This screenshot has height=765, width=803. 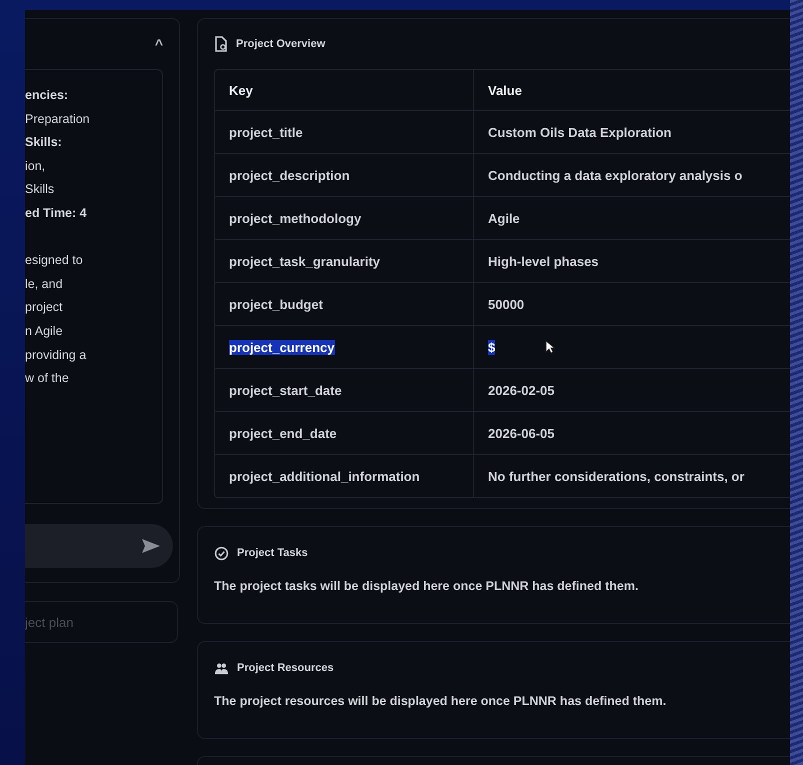 I want to click on mouse-cursor-icon, so click(x=550, y=347).